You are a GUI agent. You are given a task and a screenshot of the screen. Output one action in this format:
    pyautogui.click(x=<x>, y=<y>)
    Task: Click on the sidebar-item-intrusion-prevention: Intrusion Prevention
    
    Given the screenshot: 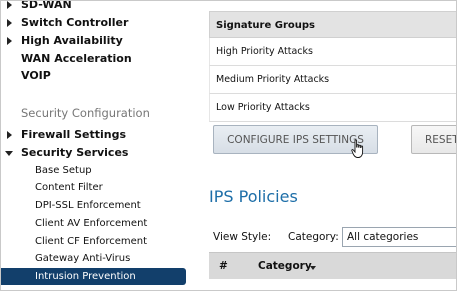 What is the action you would take?
    pyautogui.click(x=93, y=276)
    